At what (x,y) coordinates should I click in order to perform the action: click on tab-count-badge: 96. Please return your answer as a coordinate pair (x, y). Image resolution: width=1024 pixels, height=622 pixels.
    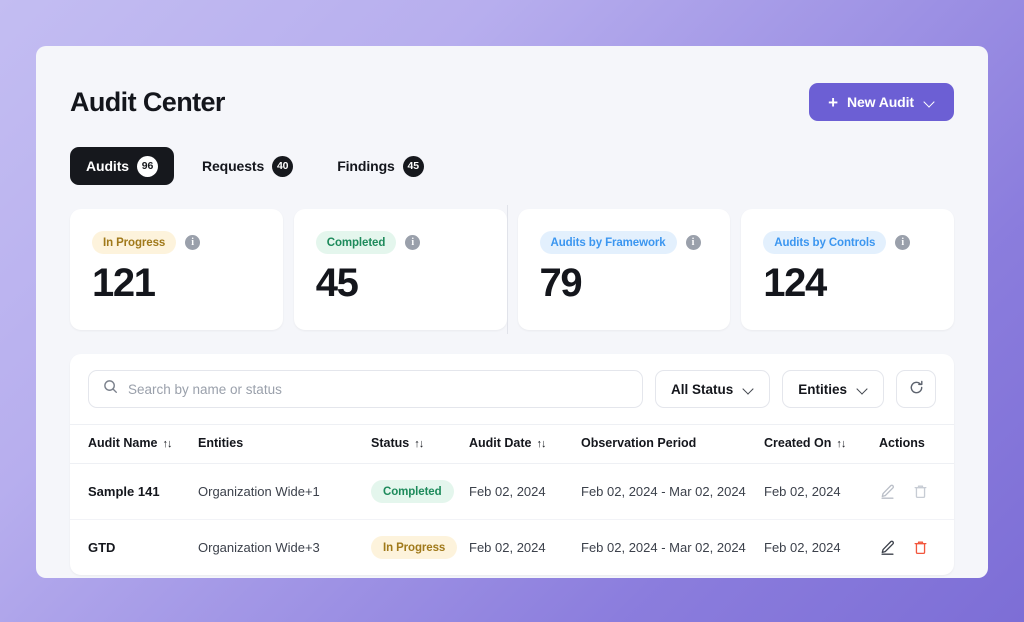
    Looking at the image, I should click on (147, 166).